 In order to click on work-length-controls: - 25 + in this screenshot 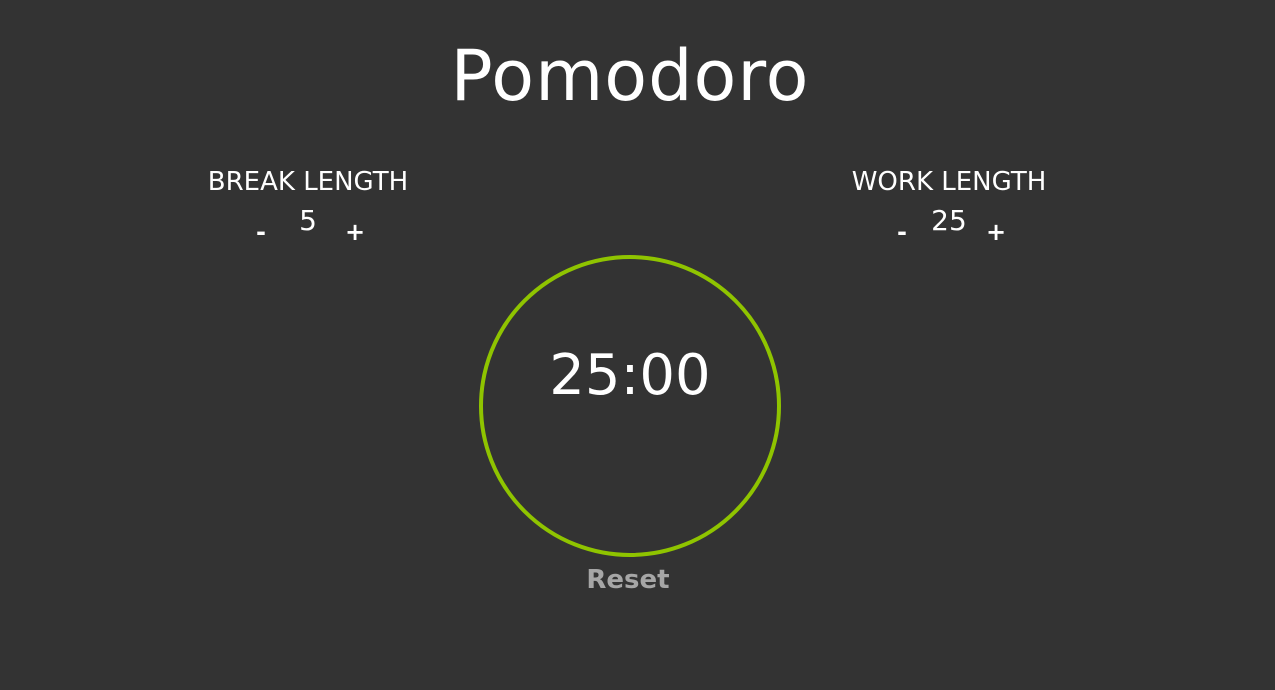, I will do `click(949, 225)`.